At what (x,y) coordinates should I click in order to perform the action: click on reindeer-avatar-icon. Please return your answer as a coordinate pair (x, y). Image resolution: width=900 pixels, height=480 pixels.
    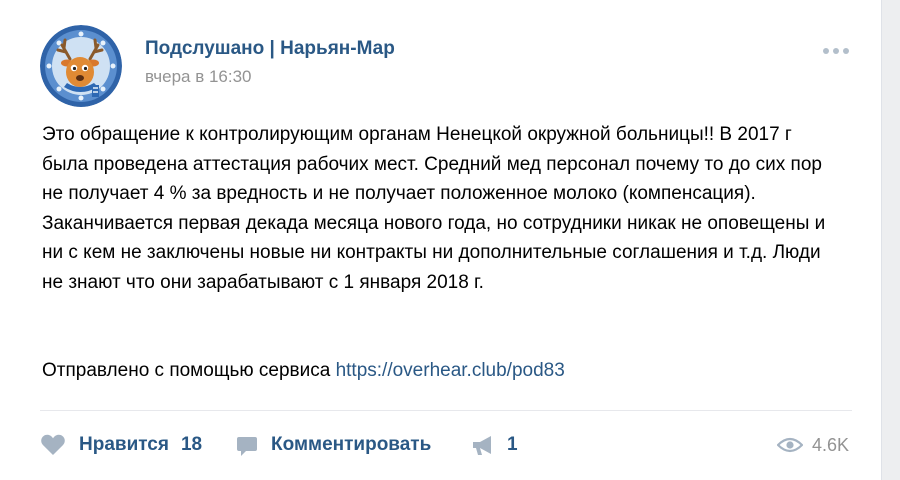
    Looking at the image, I should click on (81, 66).